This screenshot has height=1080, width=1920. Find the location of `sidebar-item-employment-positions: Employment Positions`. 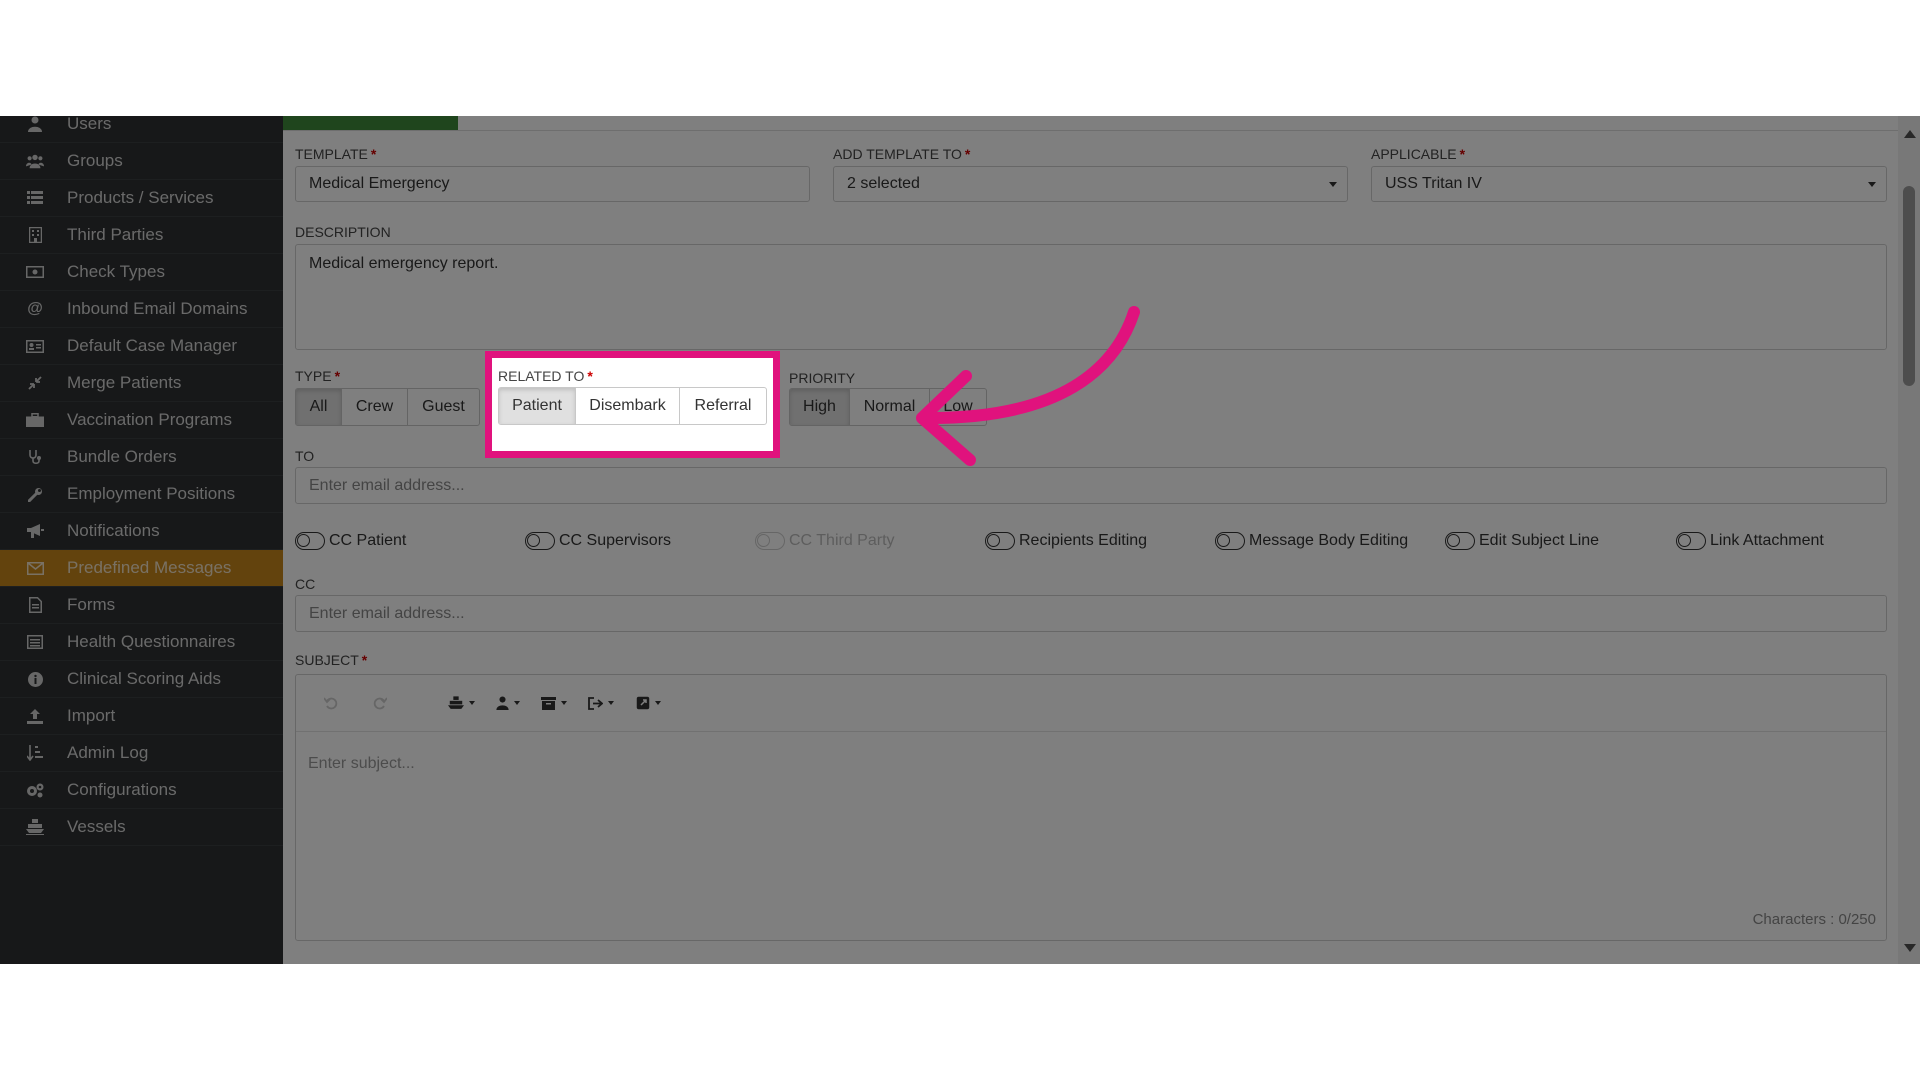

sidebar-item-employment-positions: Employment Positions is located at coordinates (141, 494).